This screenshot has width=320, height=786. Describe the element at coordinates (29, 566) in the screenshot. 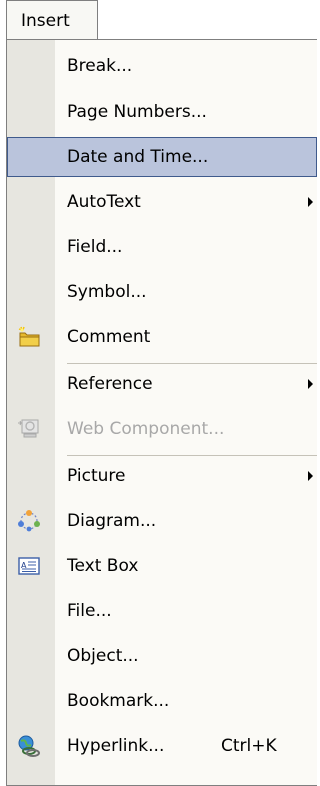

I see `text-box-icon: A` at that location.